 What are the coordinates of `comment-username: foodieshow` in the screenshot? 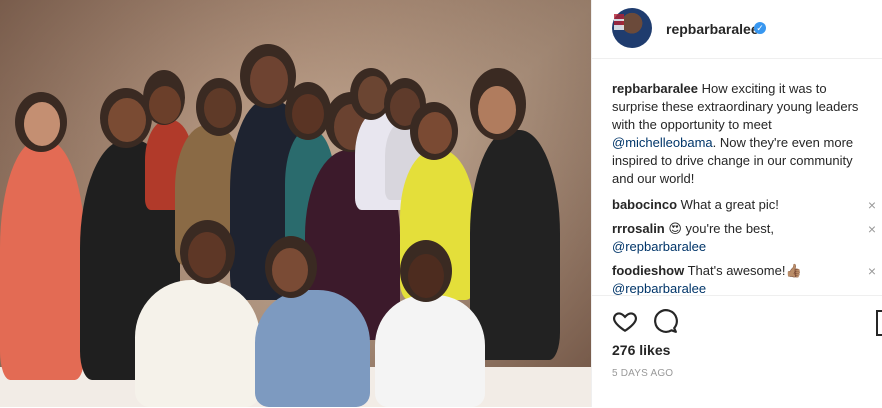 It's located at (648, 270).